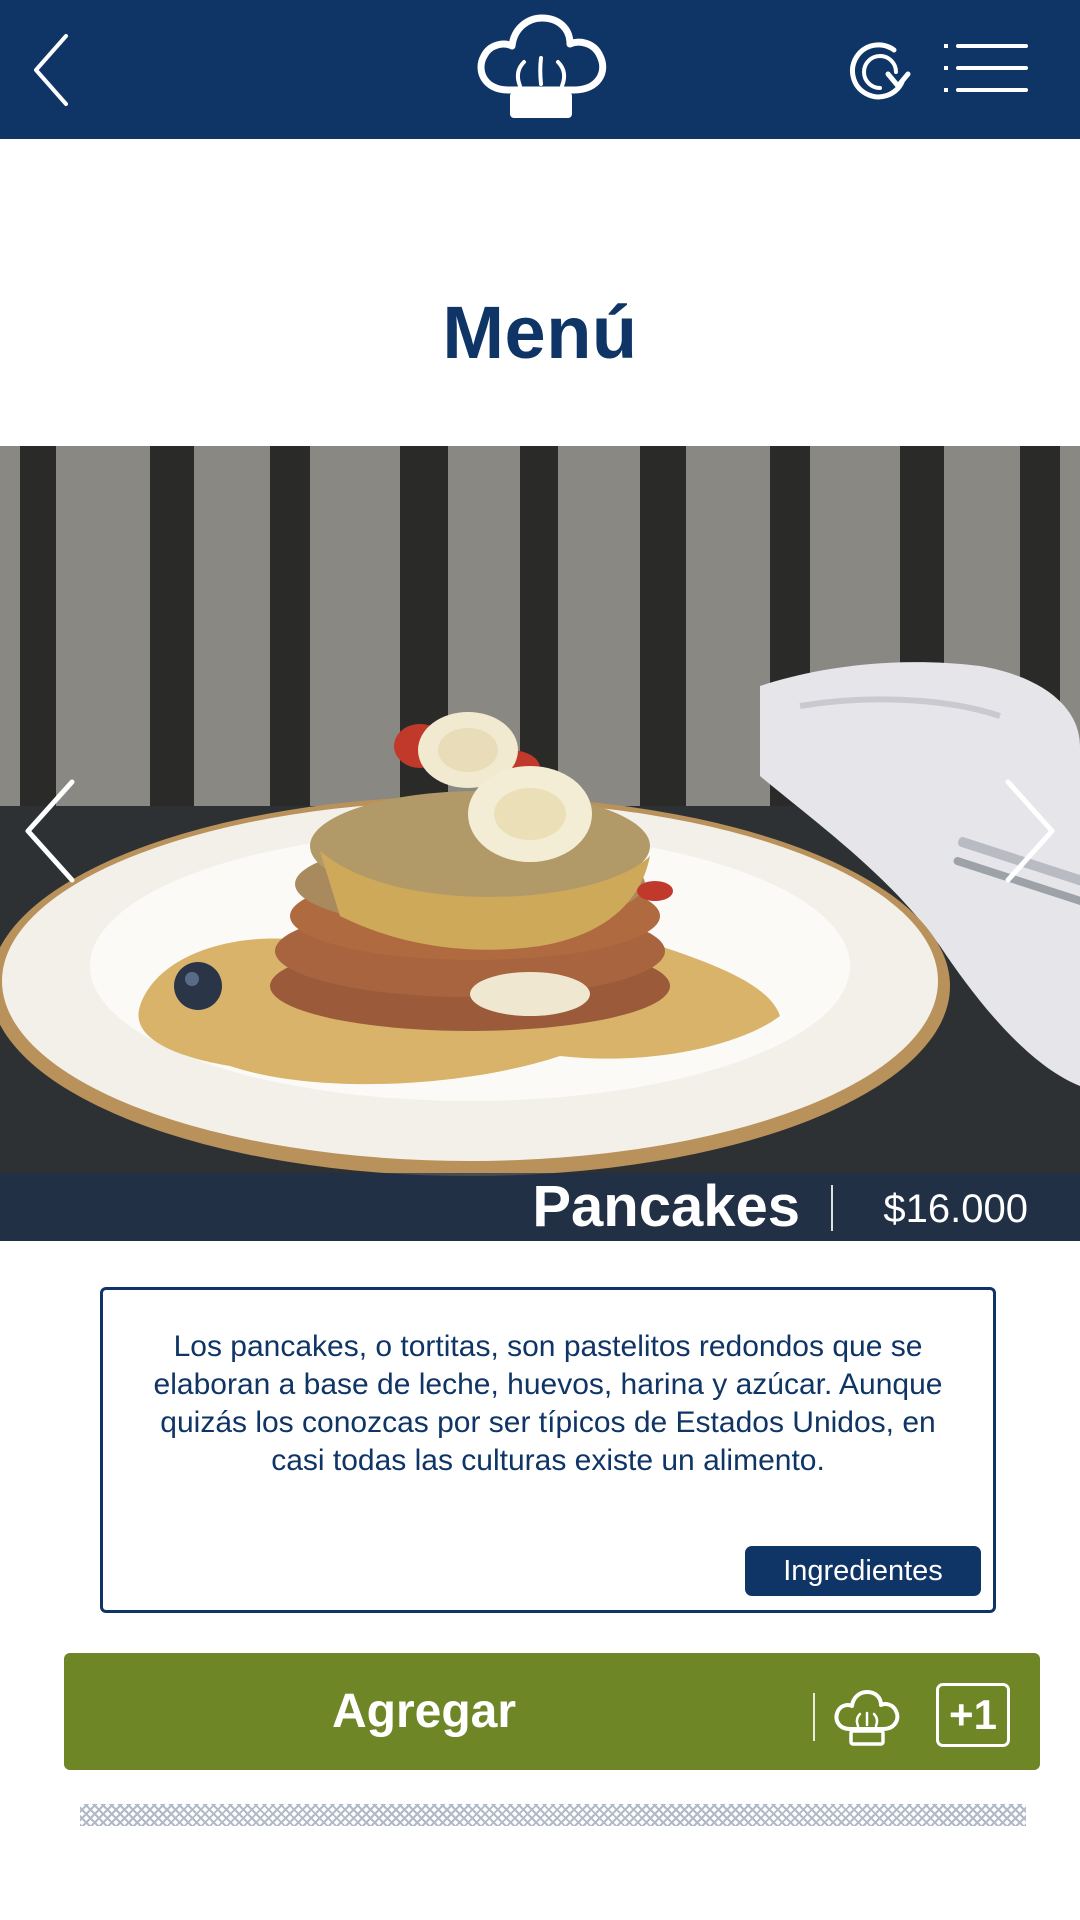 The width and height of the screenshot is (1080, 1920). I want to click on page-title: Menú, so click(540, 332).